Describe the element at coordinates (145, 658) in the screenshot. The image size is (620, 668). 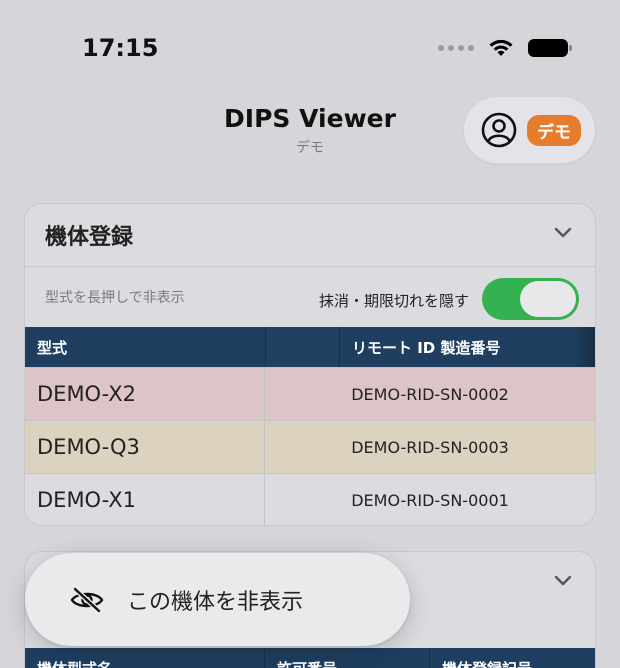
I see `column-header: 機体型式名` at that location.